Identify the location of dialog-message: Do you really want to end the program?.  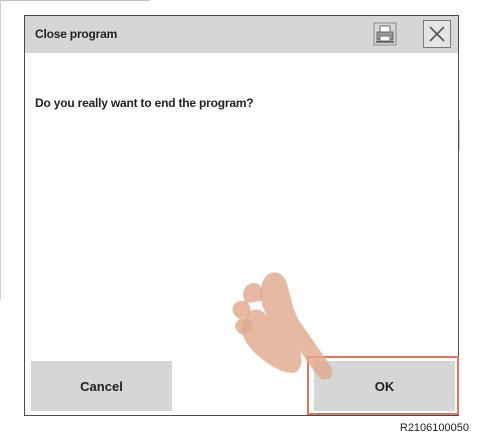
(144, 103).